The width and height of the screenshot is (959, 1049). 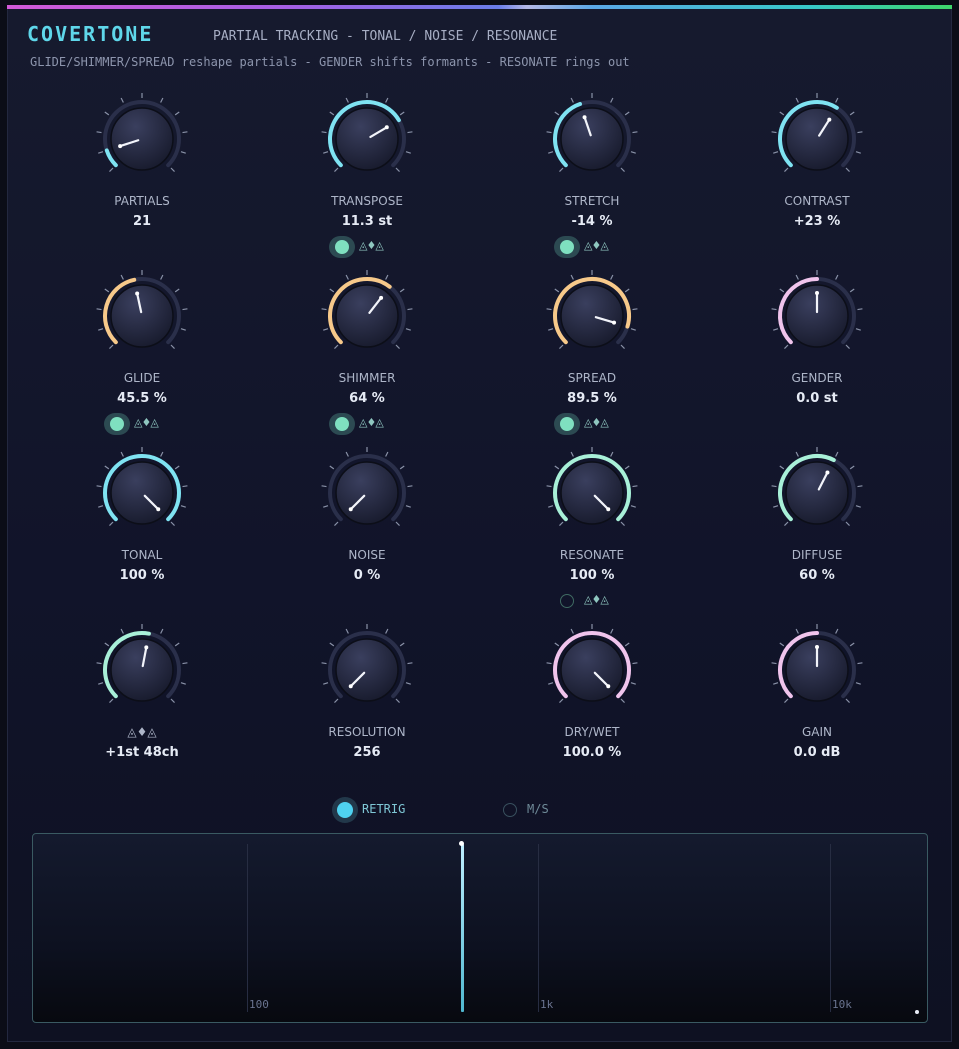 I want to click on tracking-label: ◬♦◬, so click(x=142, y=732).